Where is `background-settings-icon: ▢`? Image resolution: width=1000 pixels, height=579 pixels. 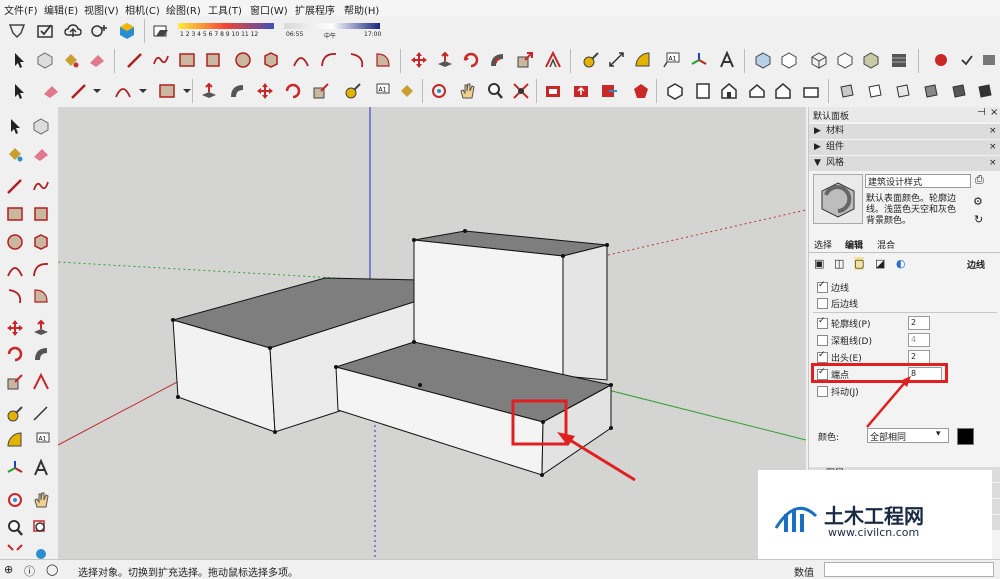 background-settings-icon: ▢ is located at coordinates (859, 263).